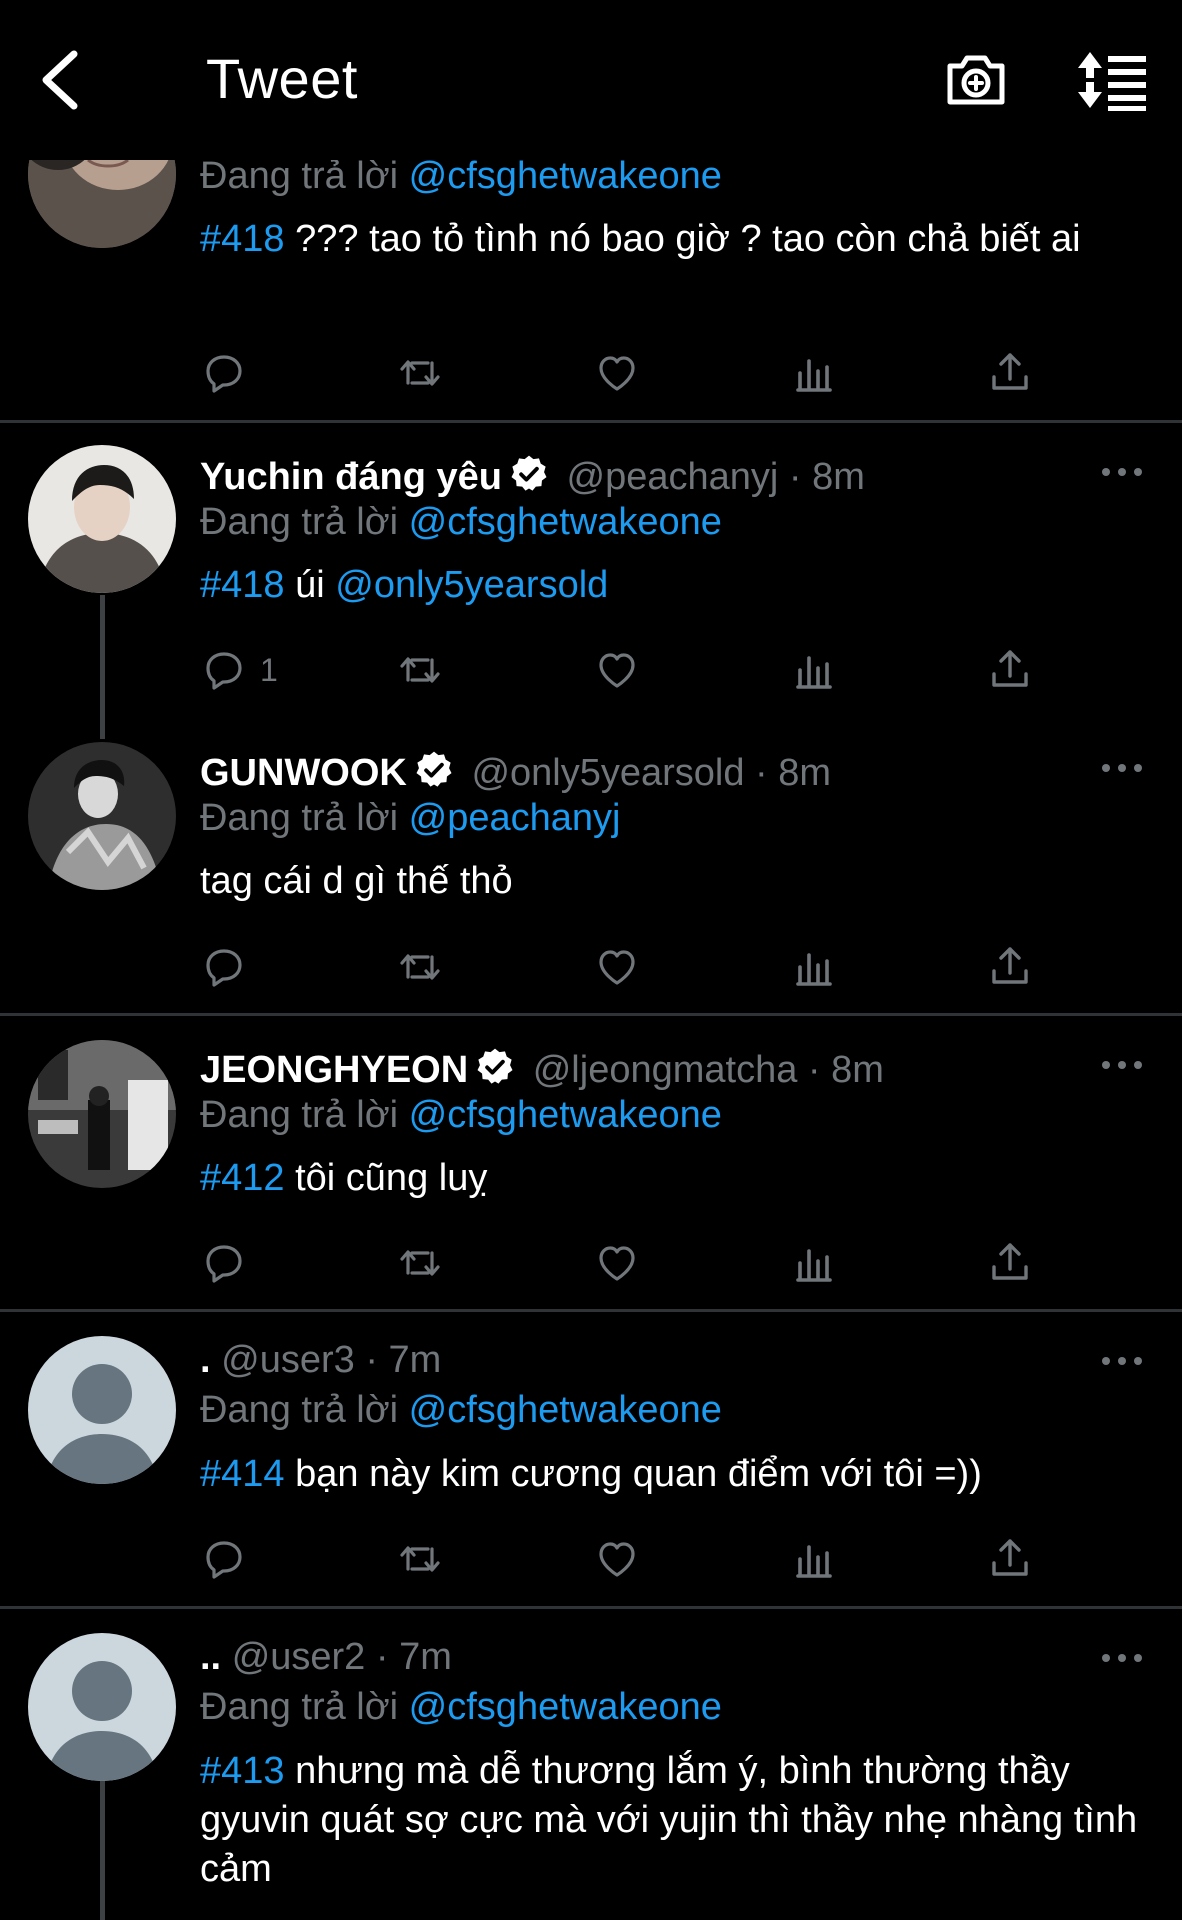 The height and width of the screenshot is (1920, 1182). Describe the element at coordinates (670, 881) in the screenshot. I see `tweet-text: tag cái d gì thế thỏ` at that location.